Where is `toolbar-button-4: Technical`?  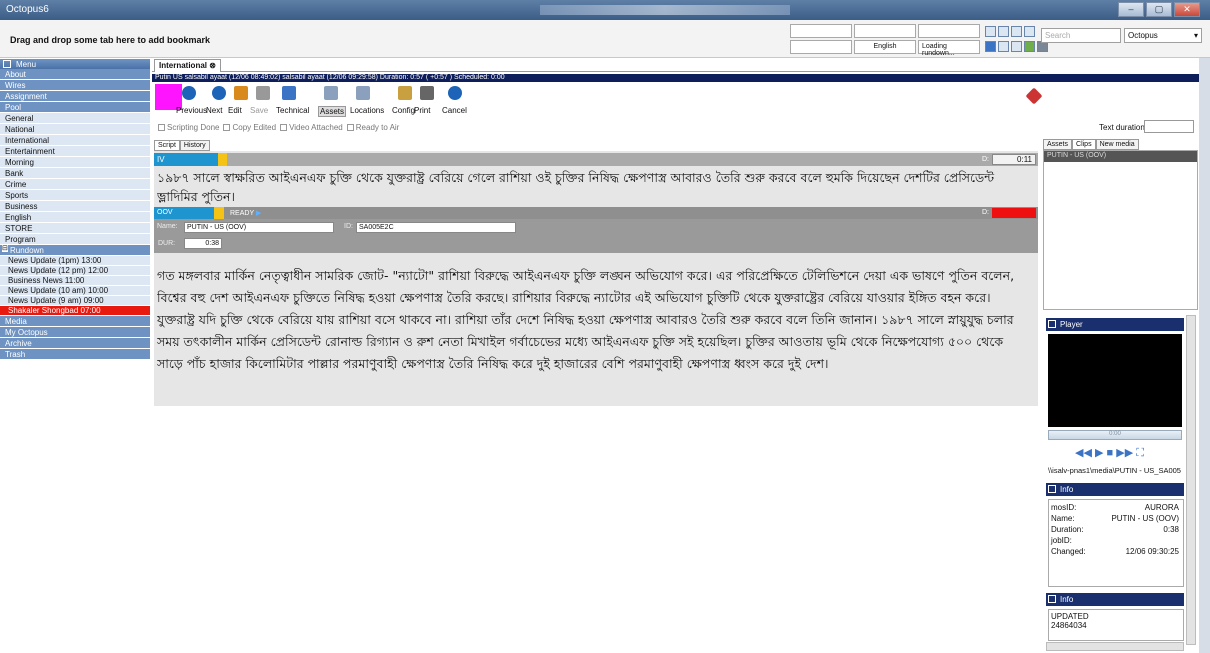
toolbar-button-4: Technical is located at coordinates (292, 110).